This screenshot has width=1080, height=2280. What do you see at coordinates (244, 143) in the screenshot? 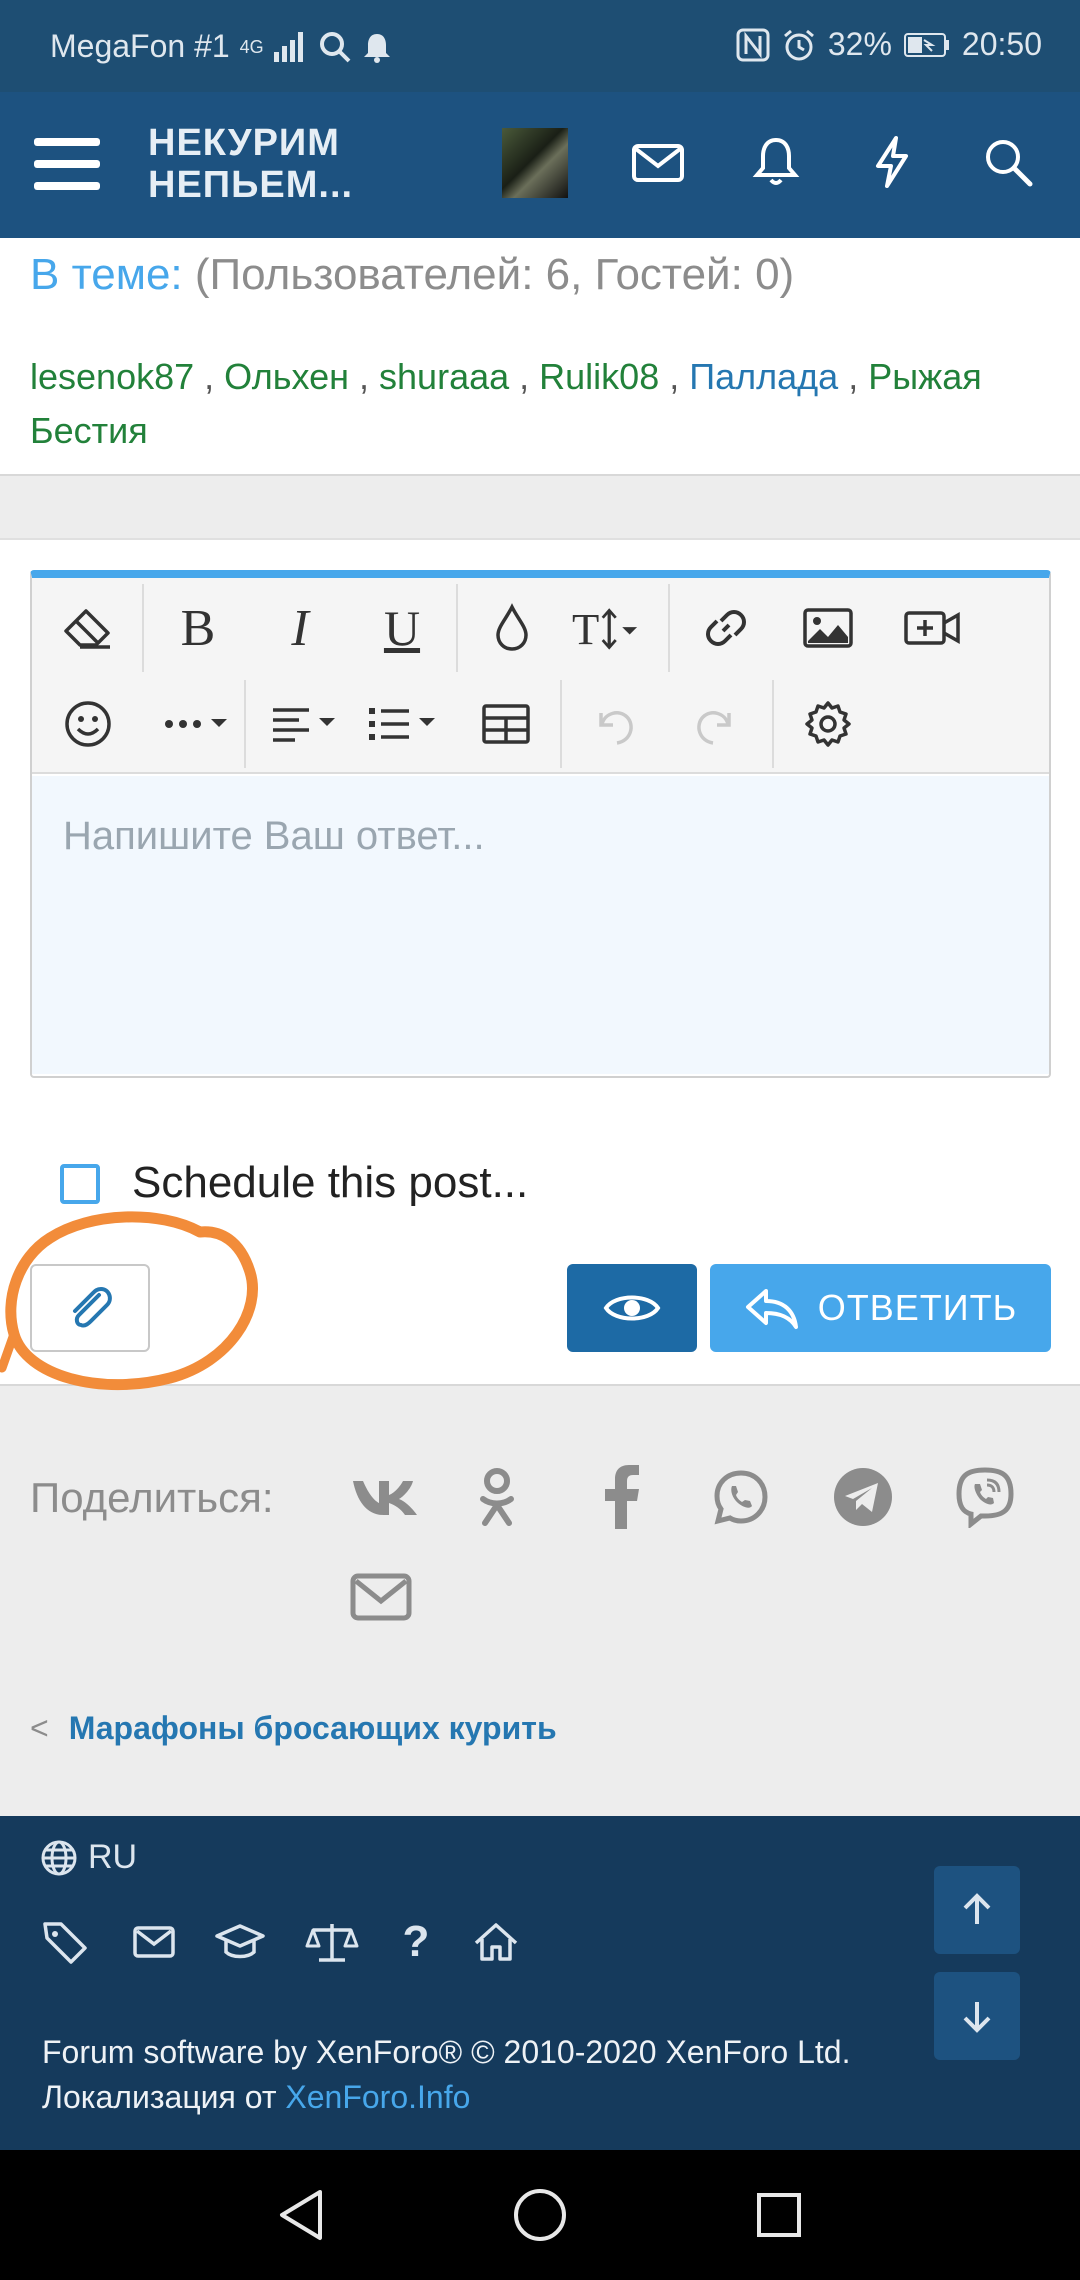
I see `logo-line-1: НЕКУРИМ` at bounding box center [244, 143].